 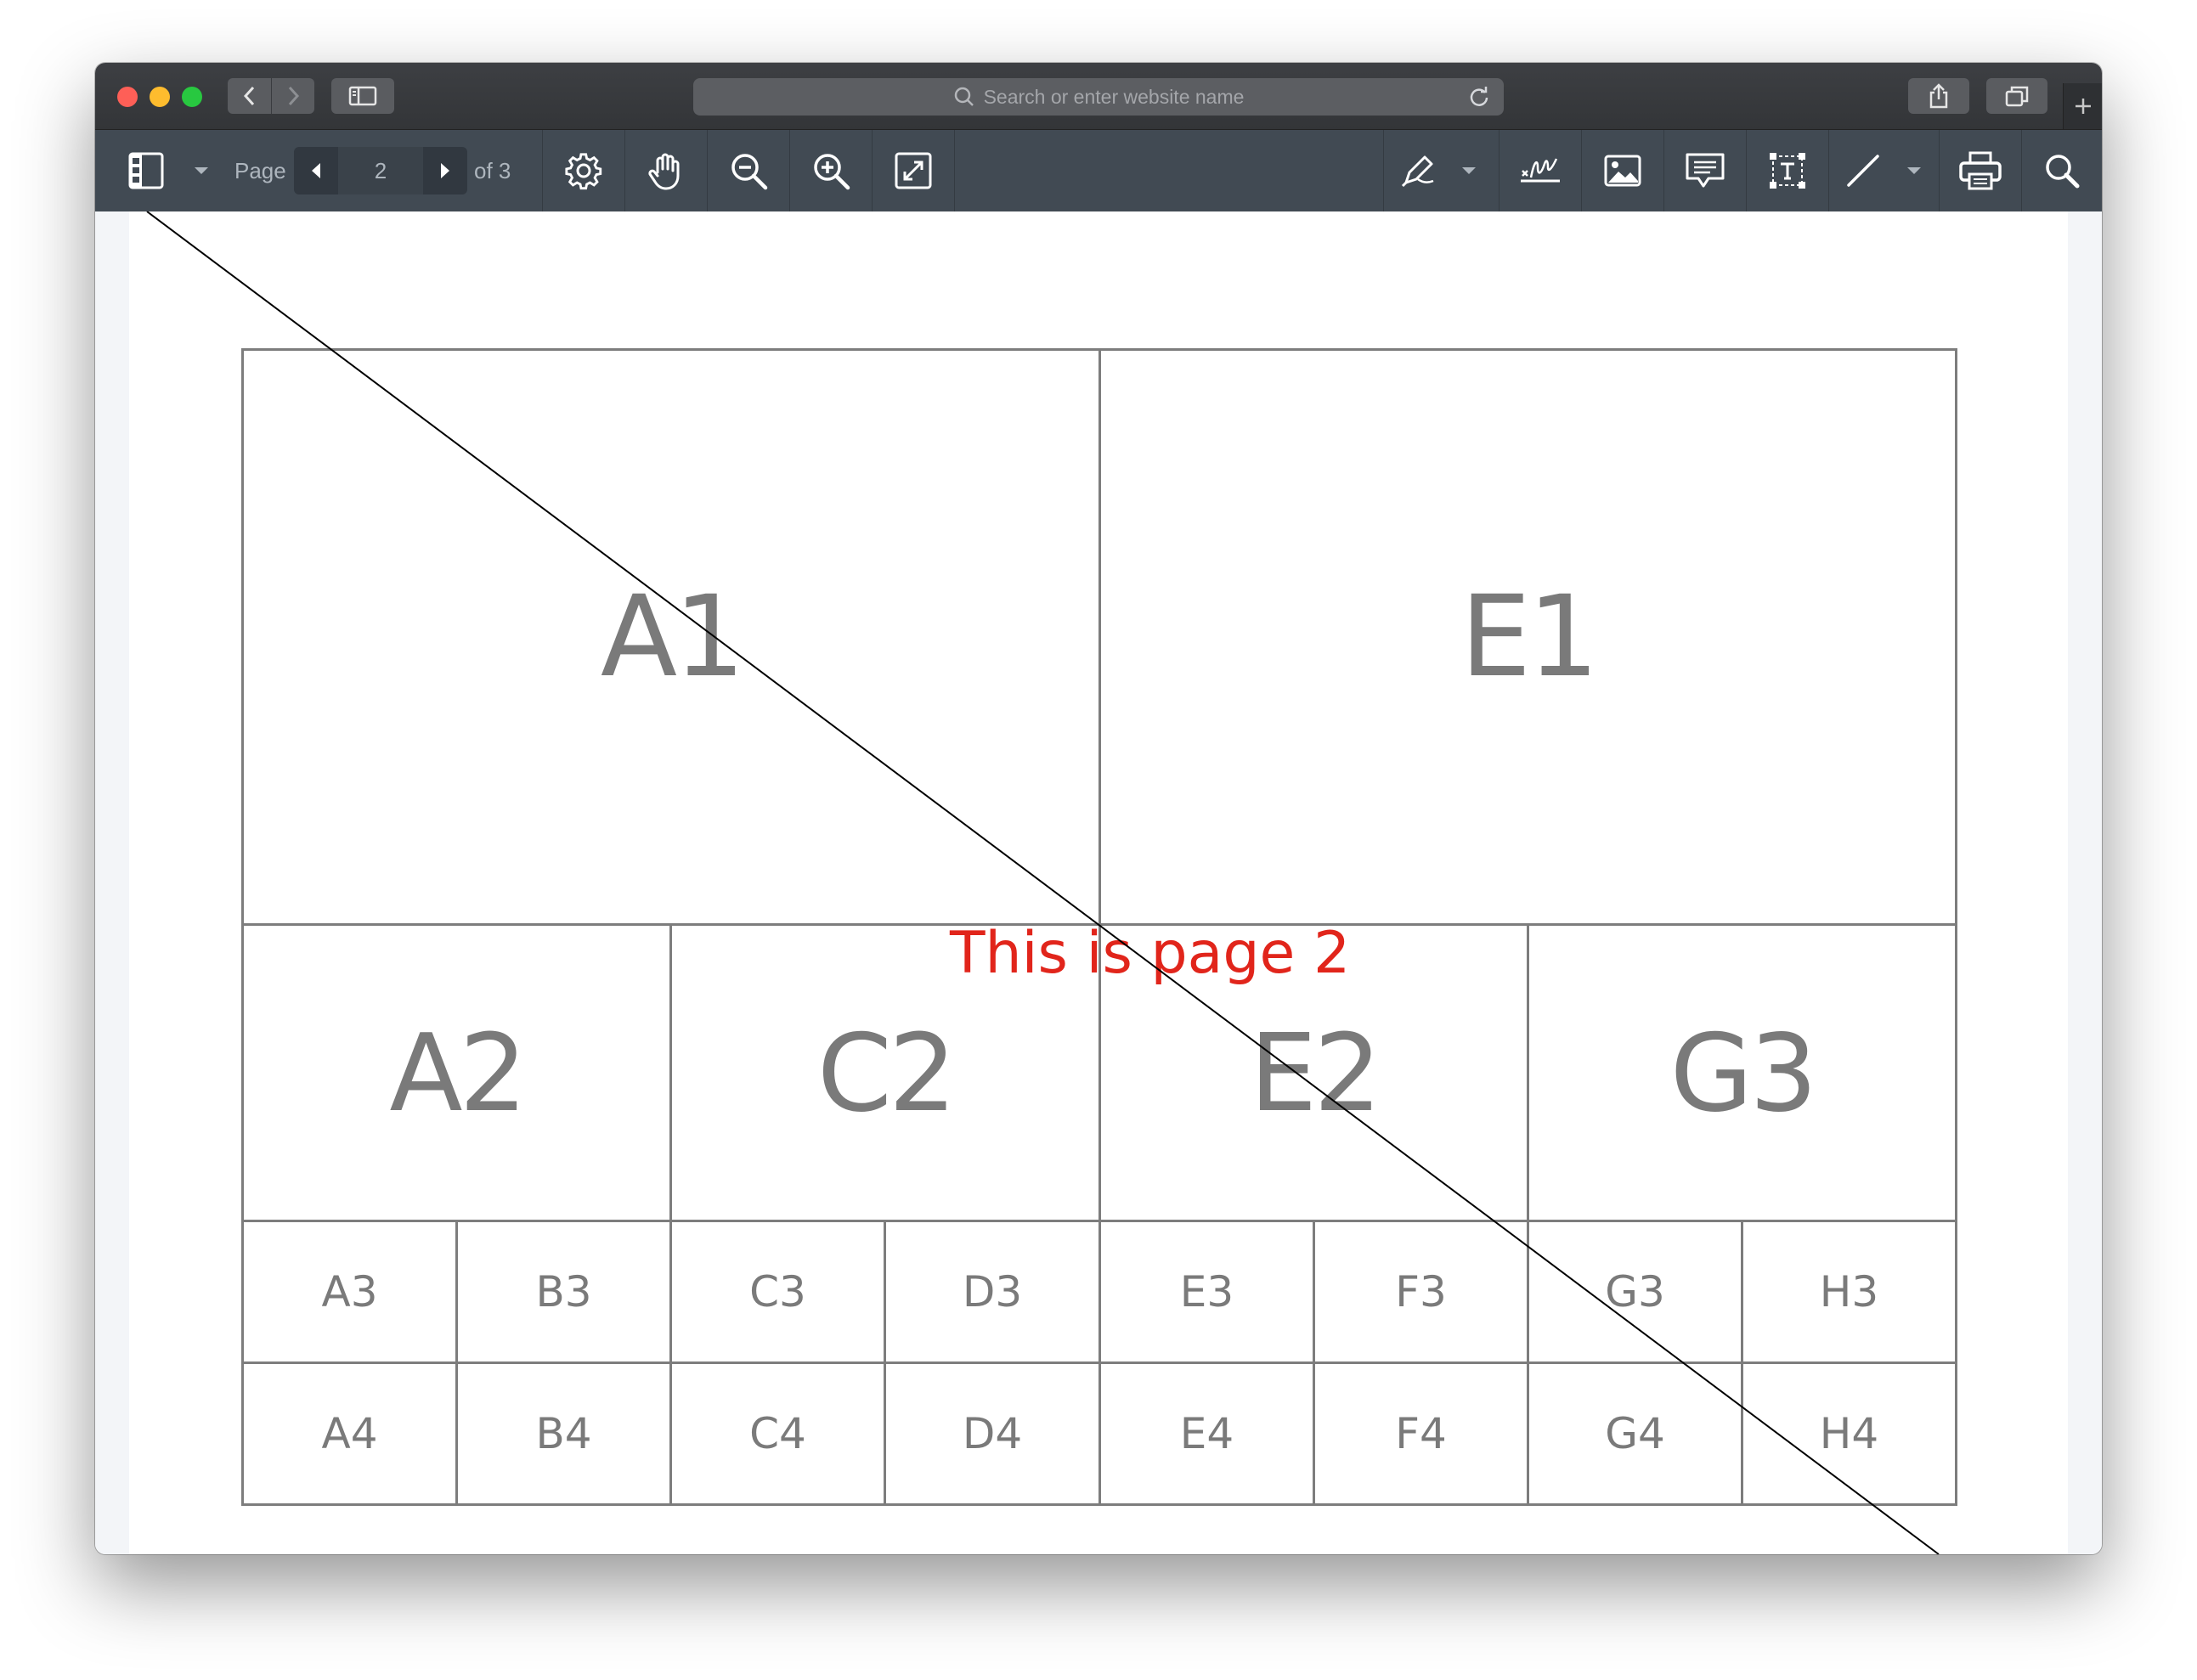 I want to click on pdf-toolbar: Page 2 of 3, so click(x=1098, y=171).